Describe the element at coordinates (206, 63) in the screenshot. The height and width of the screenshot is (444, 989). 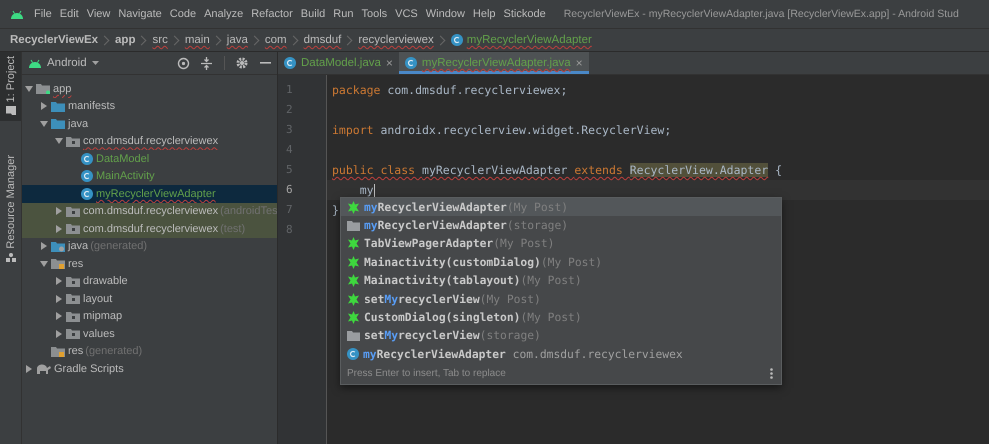
I see `collapse-icon` at that location.